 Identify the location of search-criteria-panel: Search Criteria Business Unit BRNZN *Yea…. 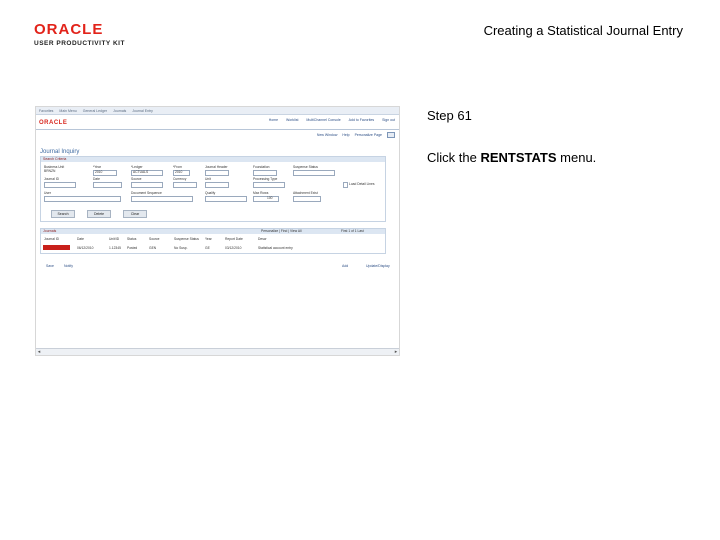
(213, 189).